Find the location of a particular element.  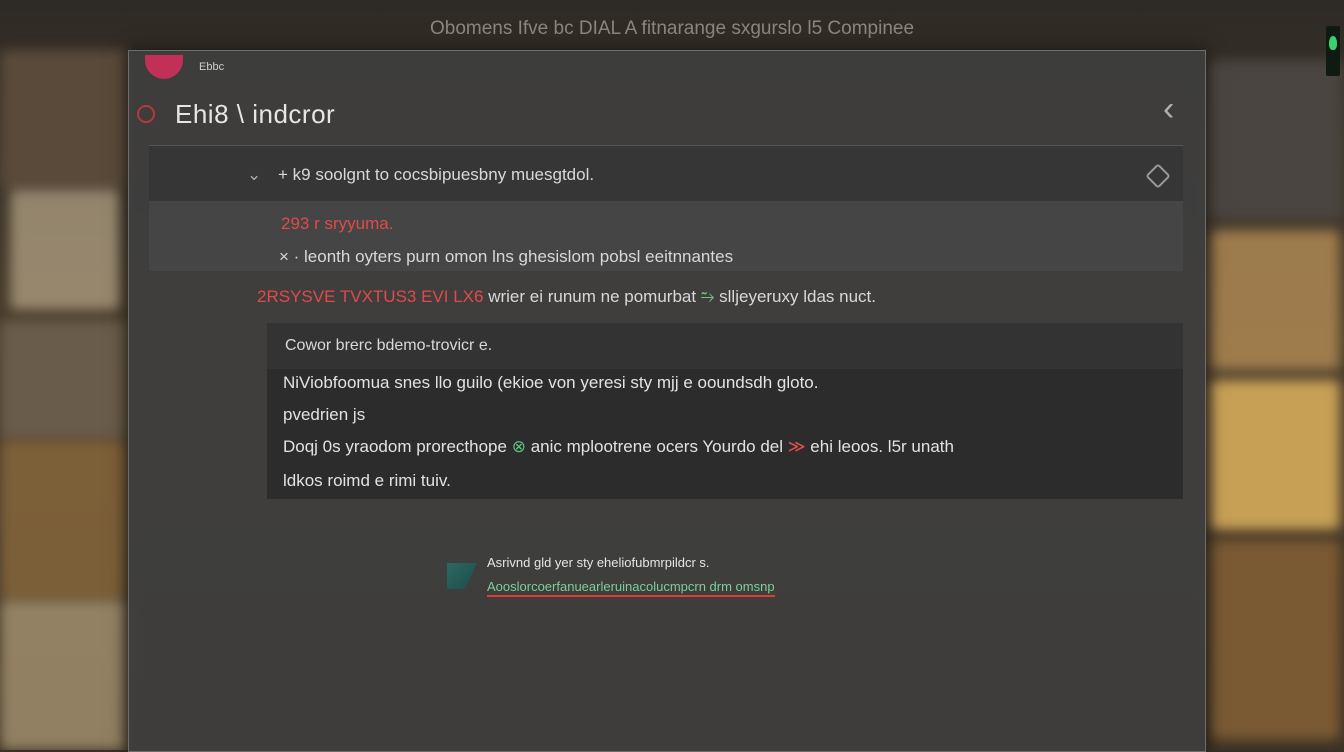

avatar is located at coordinates (164, 67).